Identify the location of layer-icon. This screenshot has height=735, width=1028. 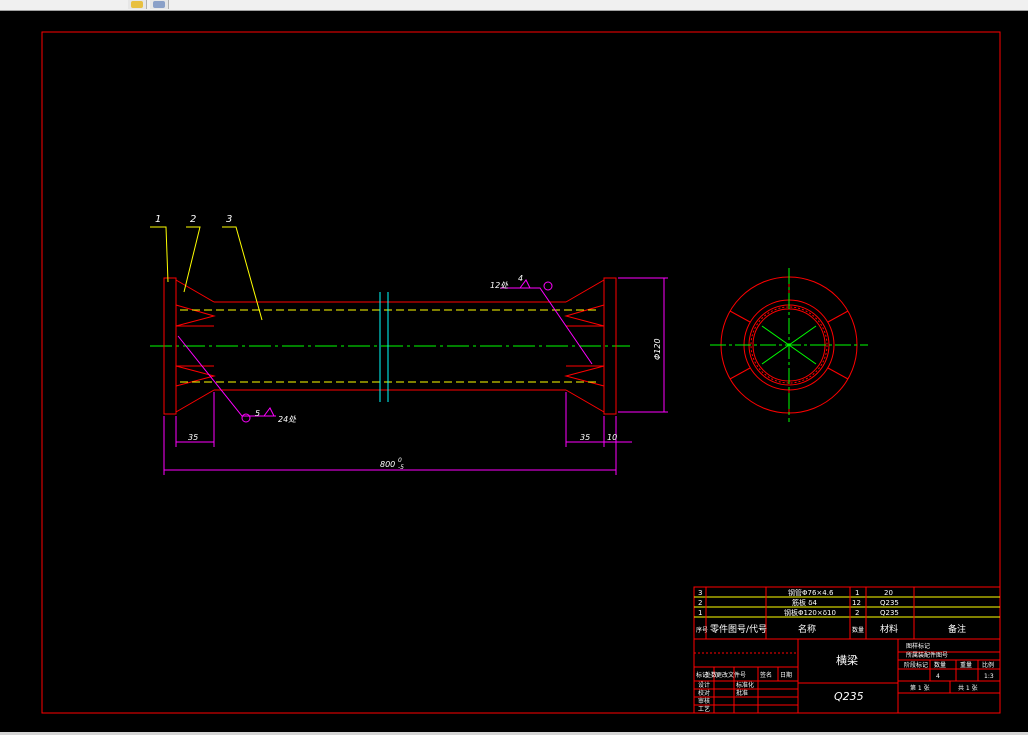
(137, 4).